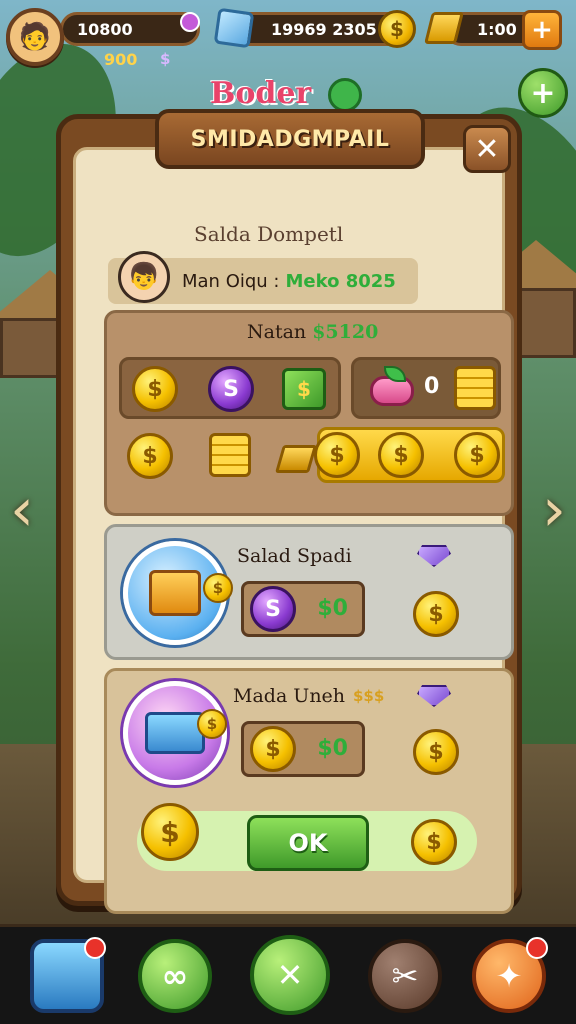 The height and width of the screenshot is (1024, 576). I want to click on bottom-nav-bar: ∞ ✕ ✂ ✦, so click(288, 974).